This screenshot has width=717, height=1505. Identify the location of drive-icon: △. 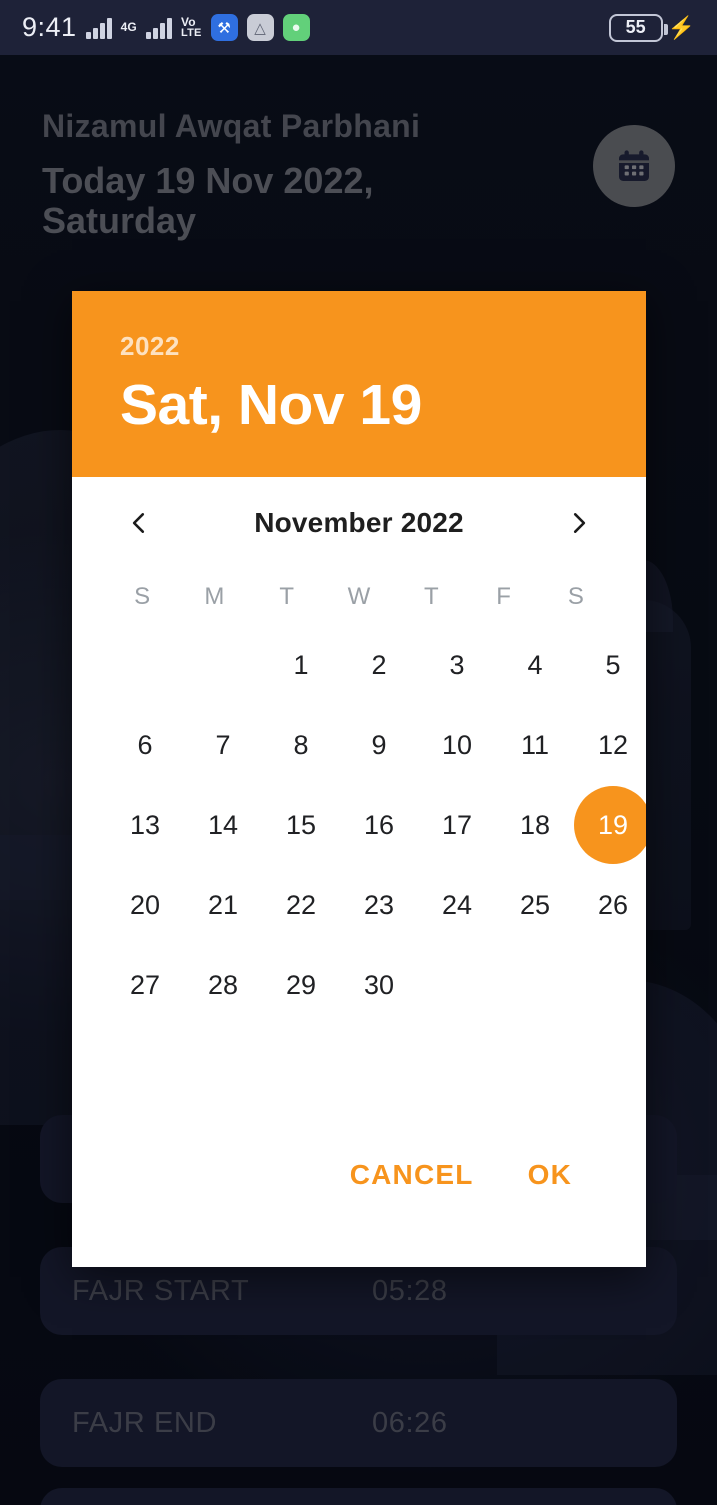
(260, 27).